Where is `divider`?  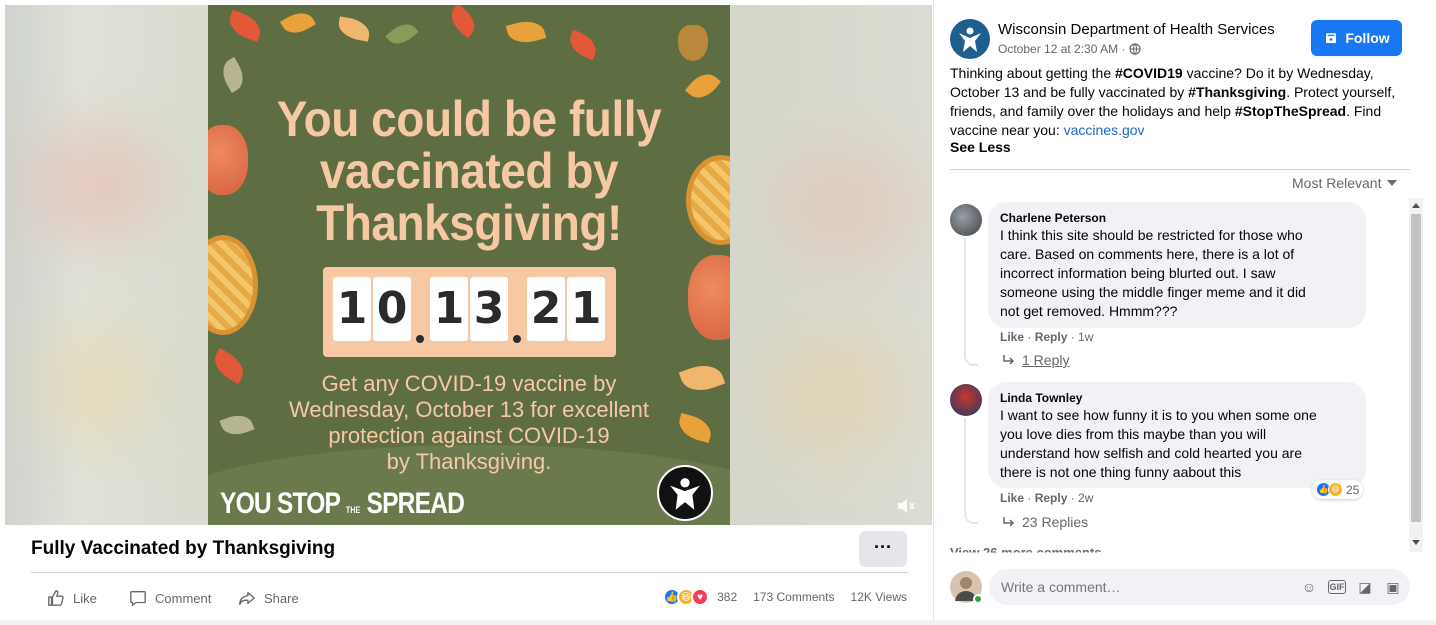 divider is located at coordinates (469, 572).